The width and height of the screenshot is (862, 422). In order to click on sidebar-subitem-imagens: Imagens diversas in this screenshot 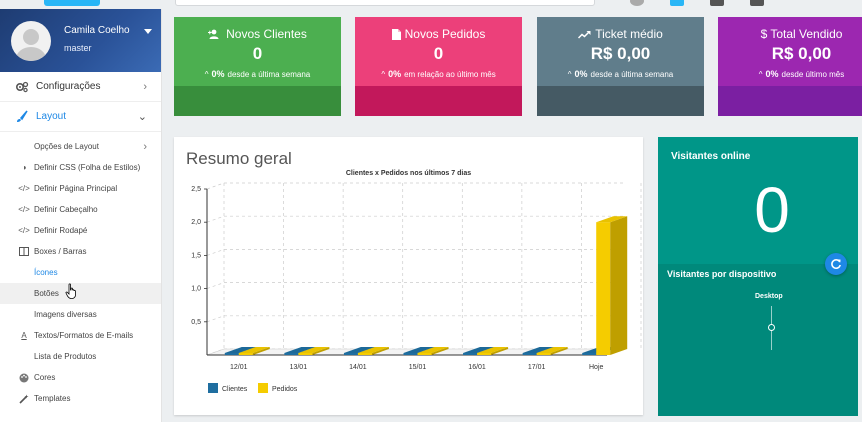, I will do `click(80, 314)`.